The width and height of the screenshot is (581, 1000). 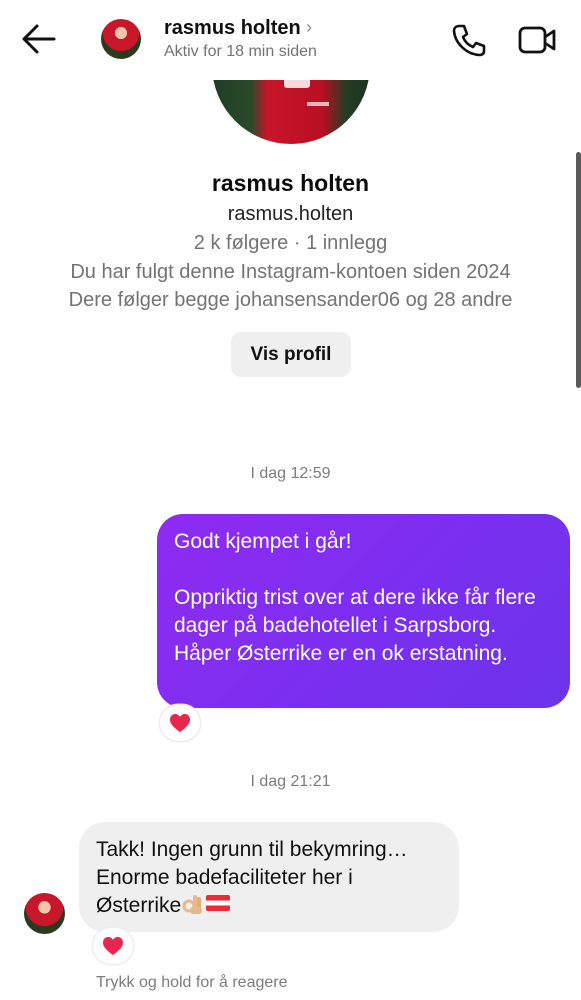 I want to click on profile-stats: 2 k følgere · 1 innlegg, so click(x=290, y=243).